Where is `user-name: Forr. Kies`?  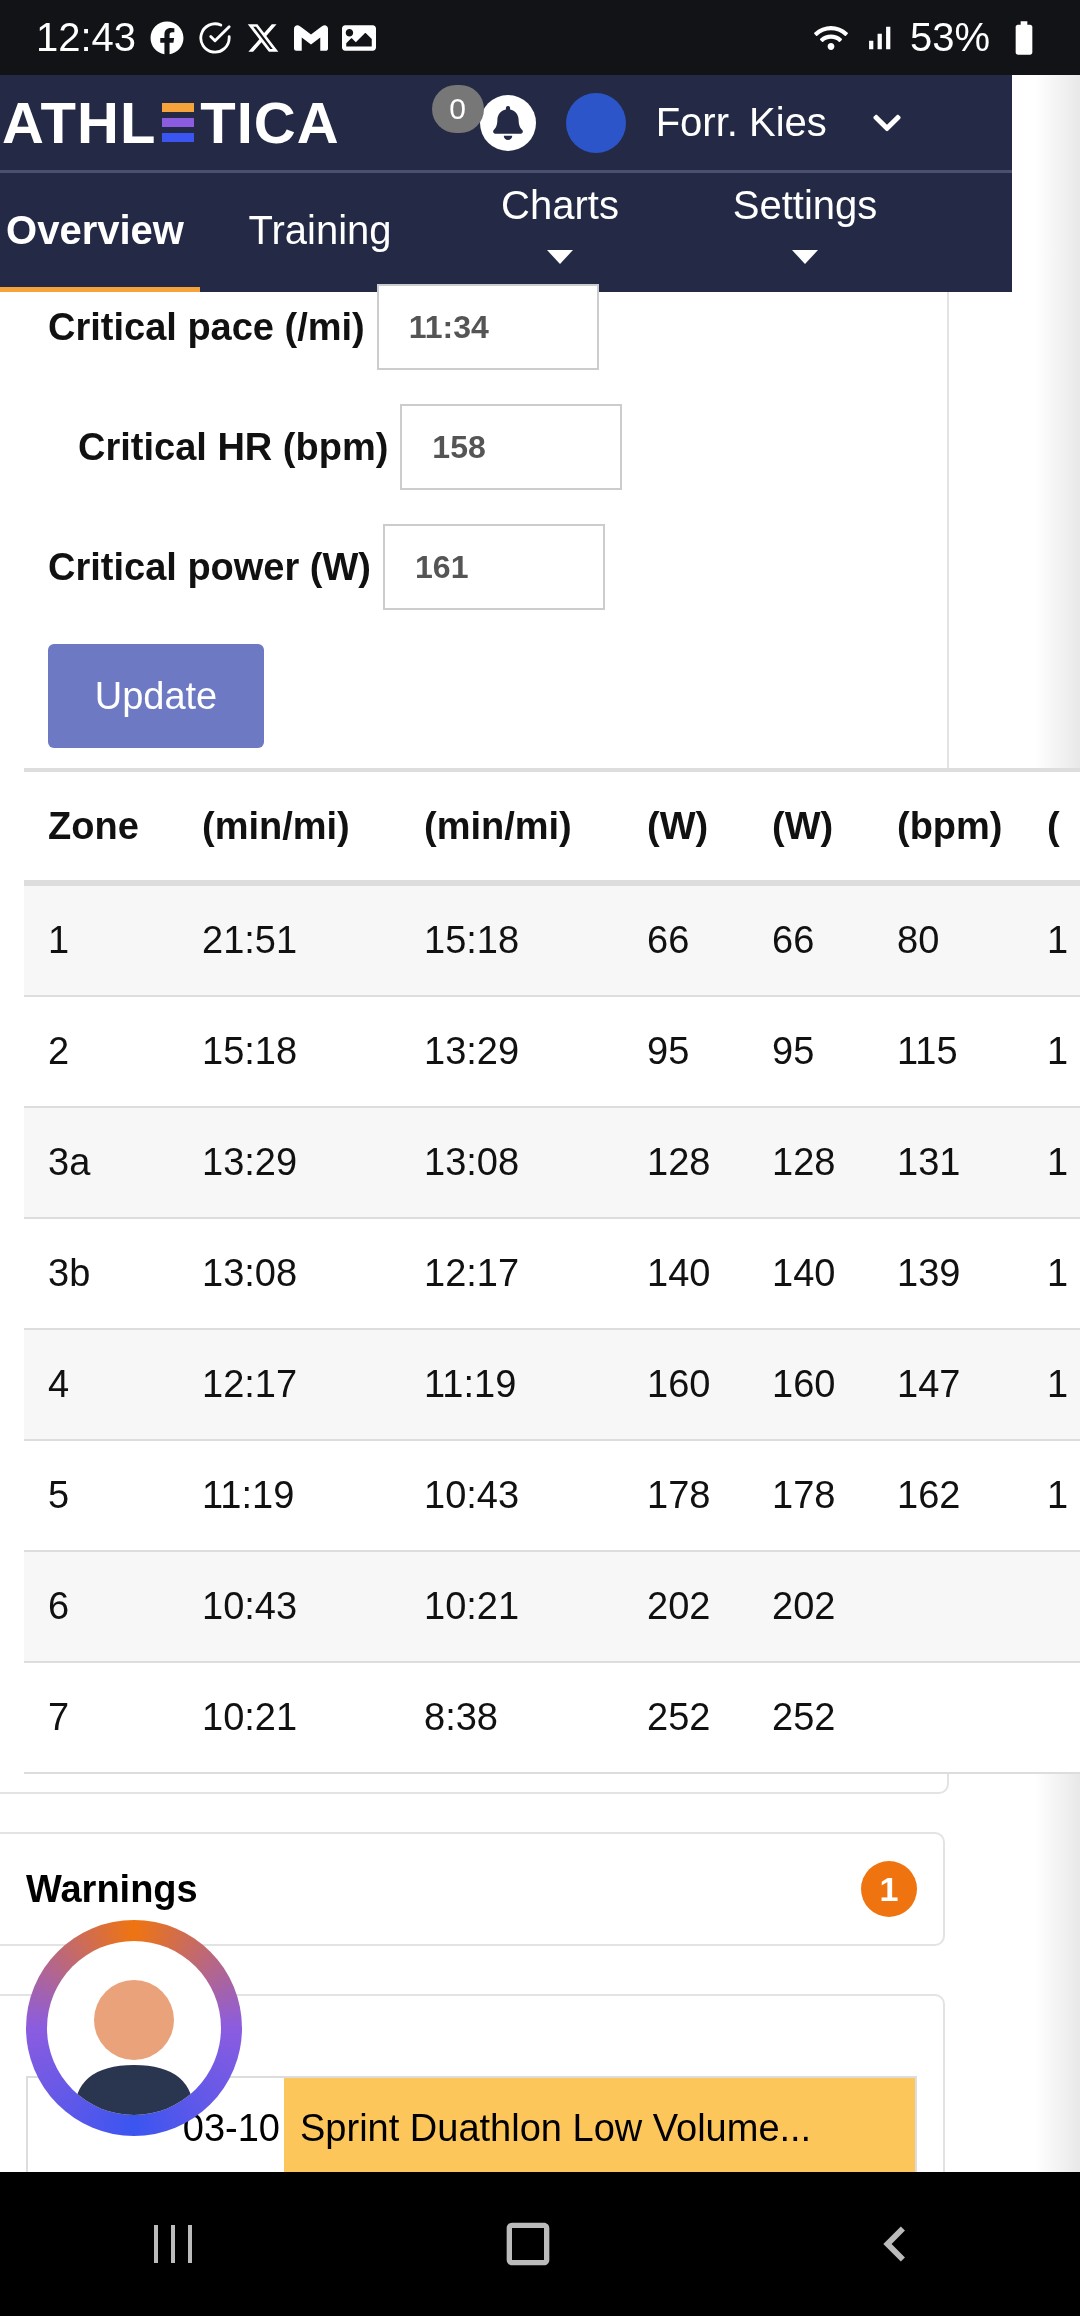 user-name: Forr. Kies is located at coordinates (741, 122).